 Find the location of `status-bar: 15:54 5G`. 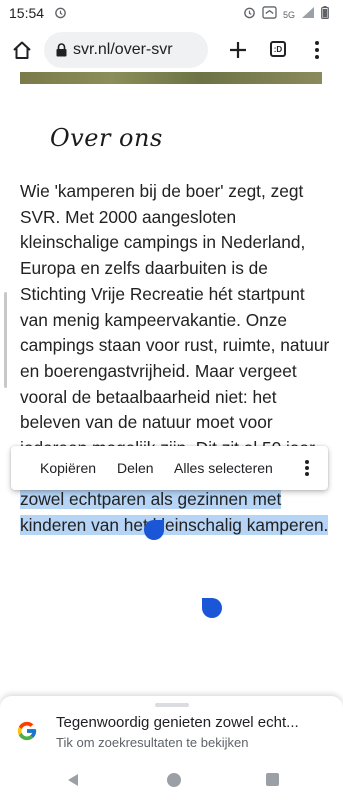

status-bar: 15:54 5G is located at coordinates (171, 14).